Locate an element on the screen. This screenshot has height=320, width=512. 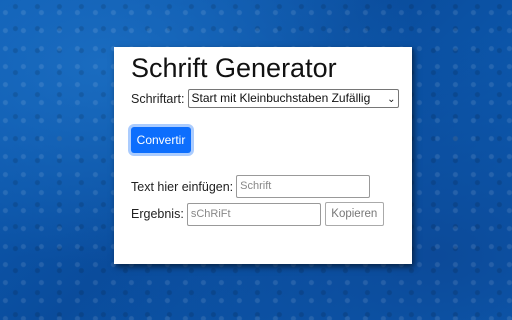
copy-button: Kopieren is located at coordinates (354, 214).